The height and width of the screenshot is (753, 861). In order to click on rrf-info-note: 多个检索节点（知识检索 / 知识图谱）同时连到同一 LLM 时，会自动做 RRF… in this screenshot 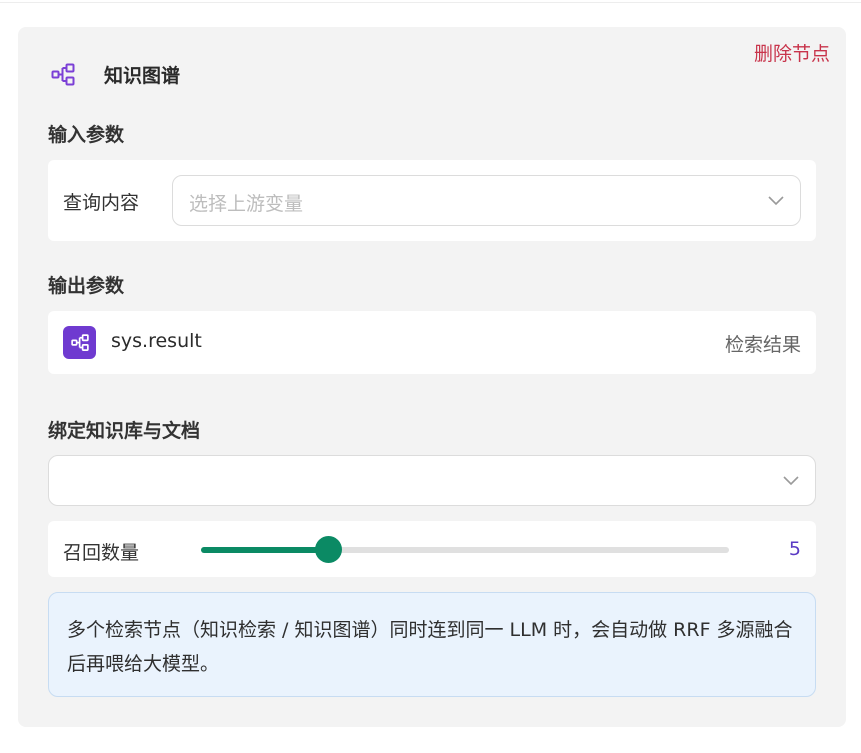, I will do `click(432, 644)`.